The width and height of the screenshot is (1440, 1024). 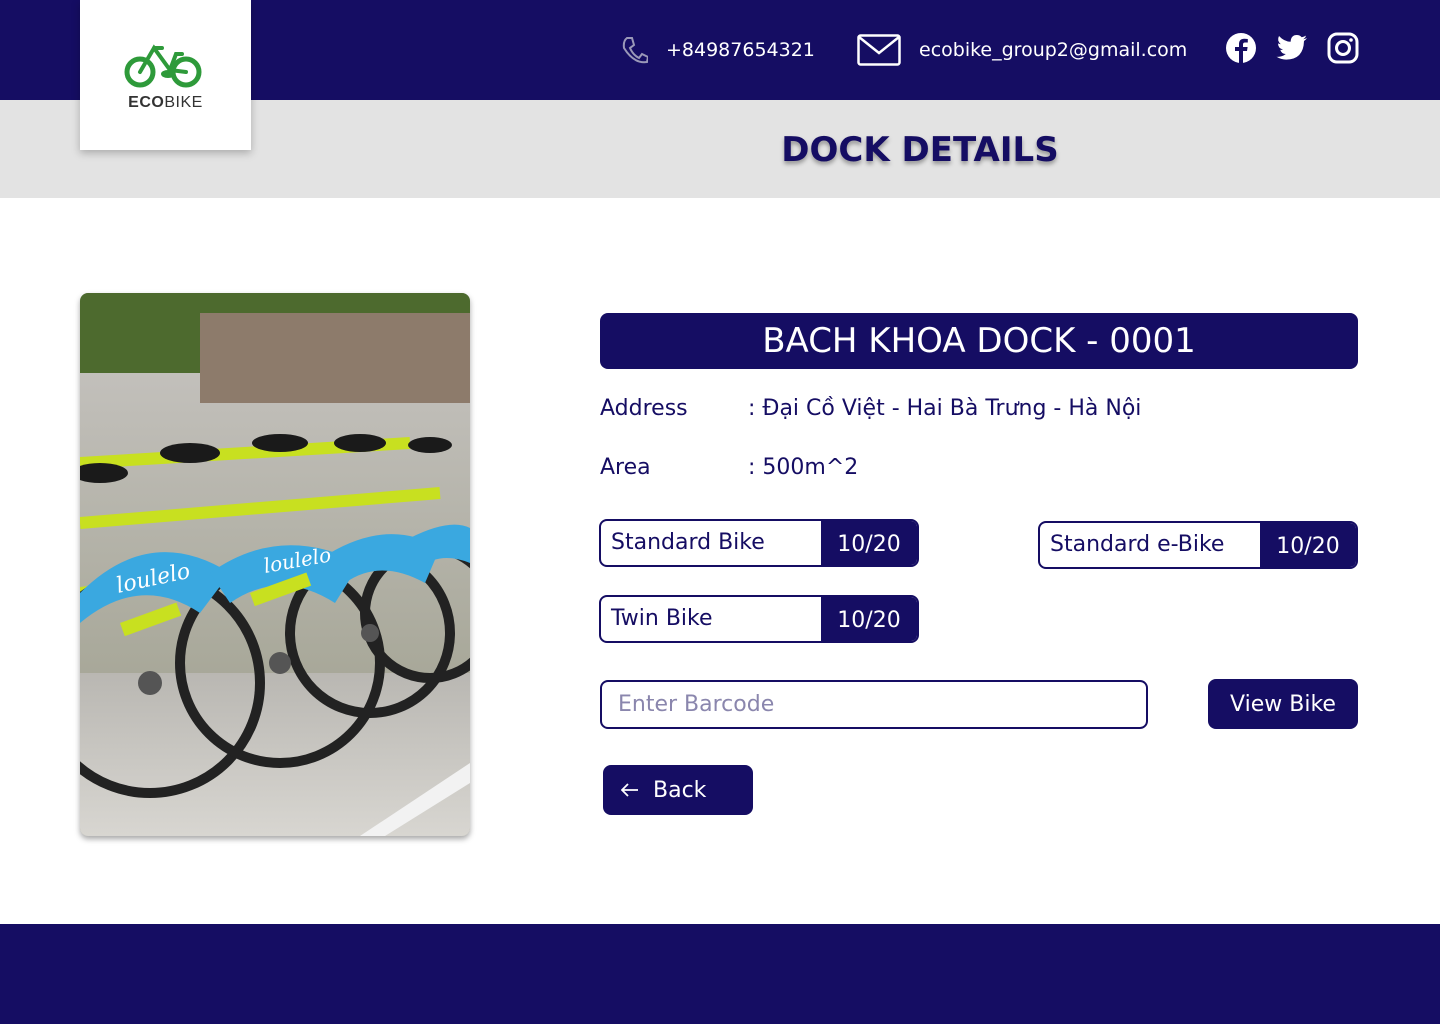 I want to click on logo: ECOBIKE, so click(x=165, y=75).